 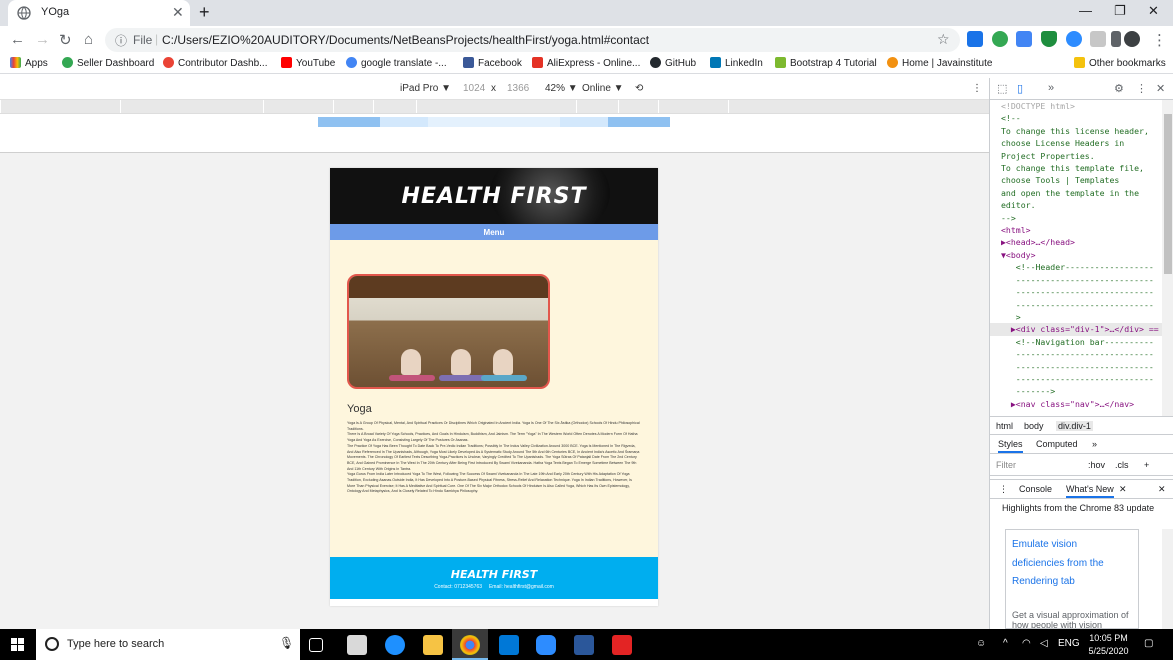 What do you see at coordinates (1076, 404) in the screenshot?
I see `code-line: ▶<nav class="nav">…</nav>` at bounding box center [1076, 404].